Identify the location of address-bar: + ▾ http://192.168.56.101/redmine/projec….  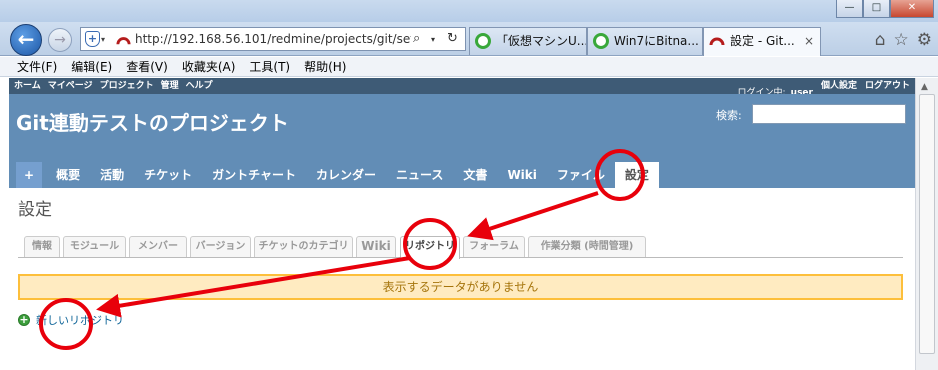
(273, 39).